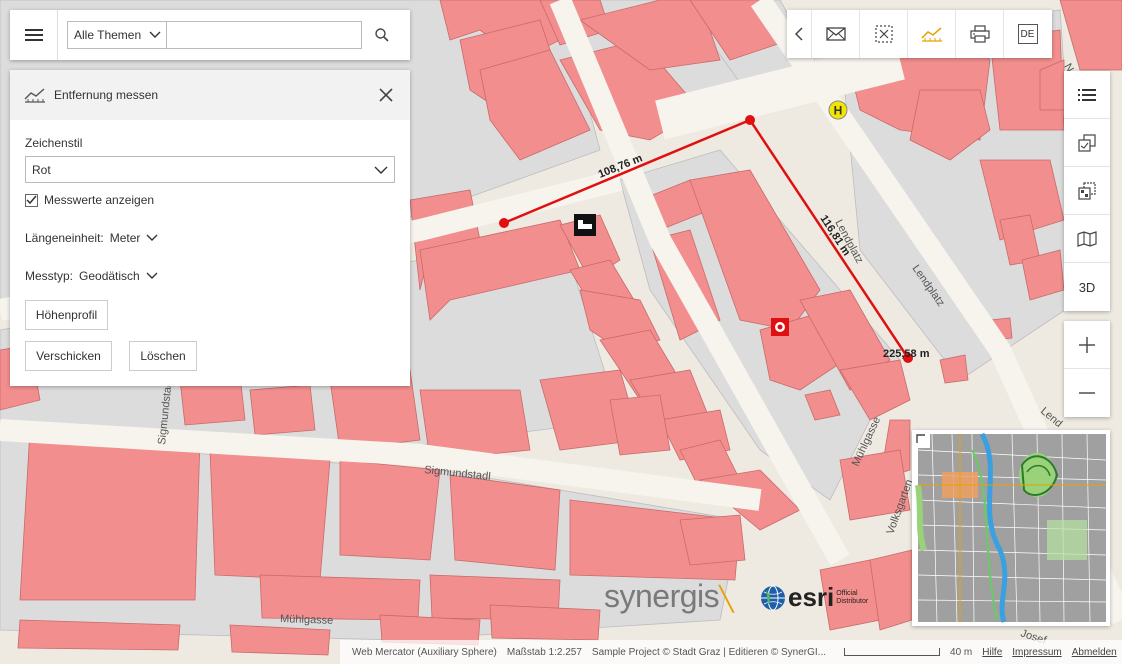 The image size is (1122, 664). I want to click on collapse-toolbar-button, so click(799, 34).